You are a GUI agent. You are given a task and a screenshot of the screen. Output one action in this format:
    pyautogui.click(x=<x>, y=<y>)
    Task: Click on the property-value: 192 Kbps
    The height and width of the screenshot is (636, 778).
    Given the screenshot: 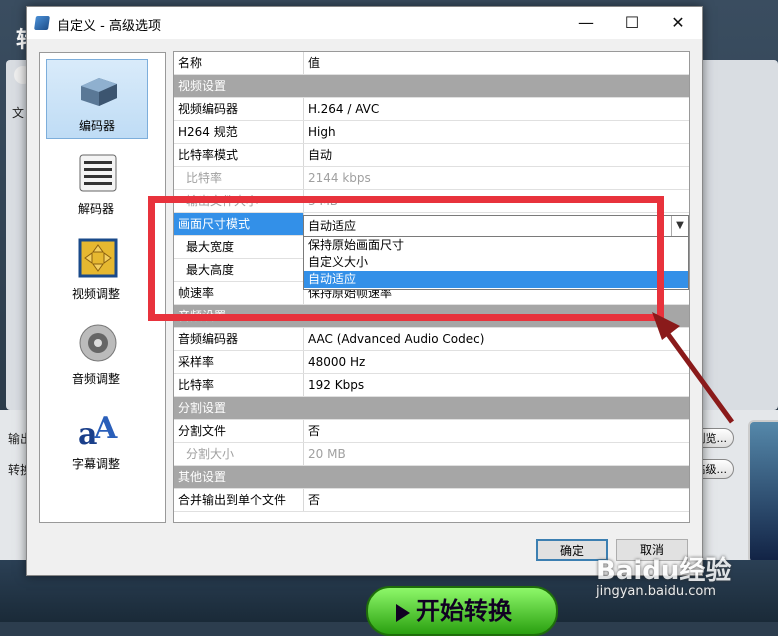 What is the action you would take?
    pyautogui.click(x=496, y=385)
    